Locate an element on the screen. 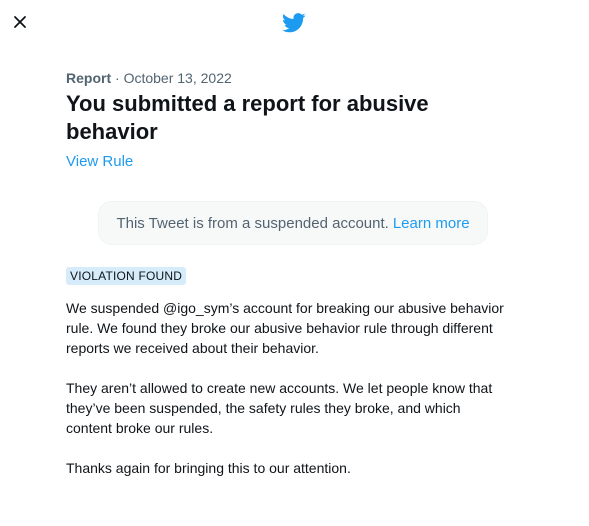 The width and height of the screenshot is (589, 526). twitter-bird-icon is located at coordinates (294, 23).